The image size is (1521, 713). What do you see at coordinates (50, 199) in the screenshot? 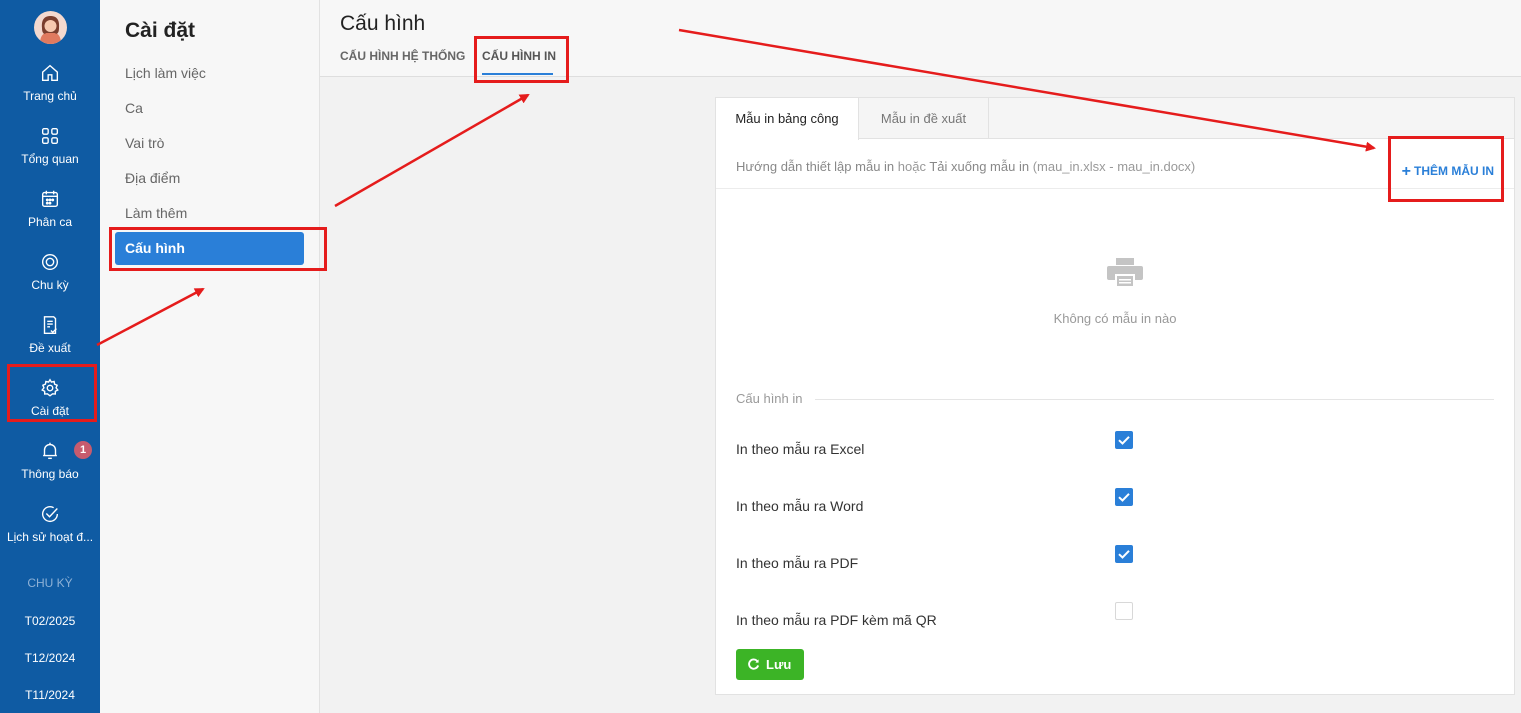
I see `calendar-icon` at bounding box center [50, 199].